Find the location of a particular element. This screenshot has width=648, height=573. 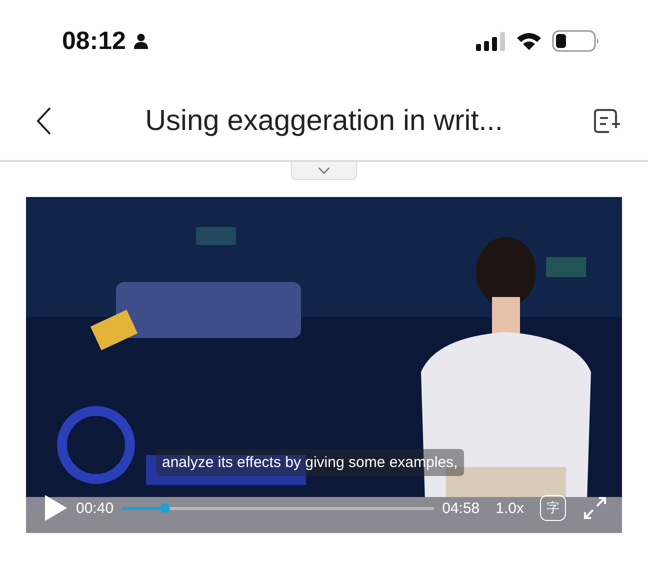

subtitle: analyze its effects by giving some examples, is located at coordinates (310, 462).